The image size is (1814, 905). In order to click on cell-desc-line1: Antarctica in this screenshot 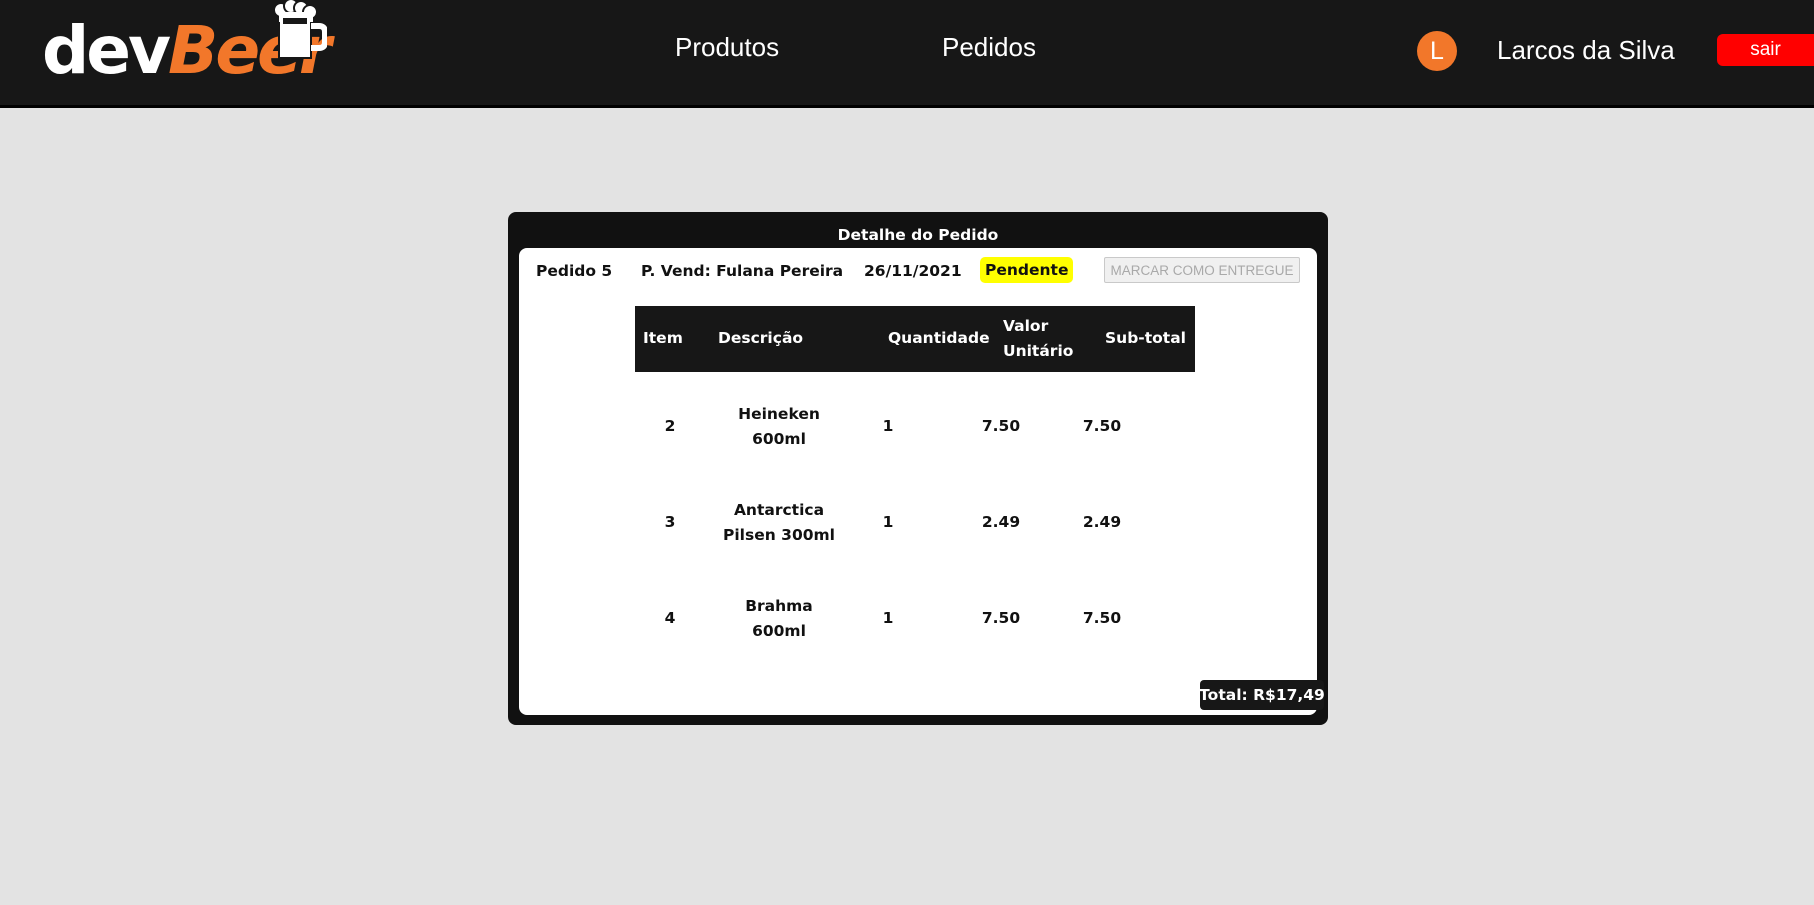, I will do `click(779, 510)`.